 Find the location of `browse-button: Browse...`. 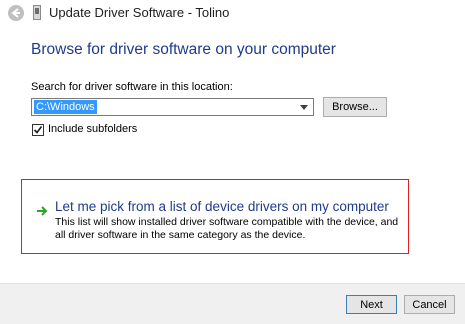

browse-button: Browse... is located at coordinates (355, 107).